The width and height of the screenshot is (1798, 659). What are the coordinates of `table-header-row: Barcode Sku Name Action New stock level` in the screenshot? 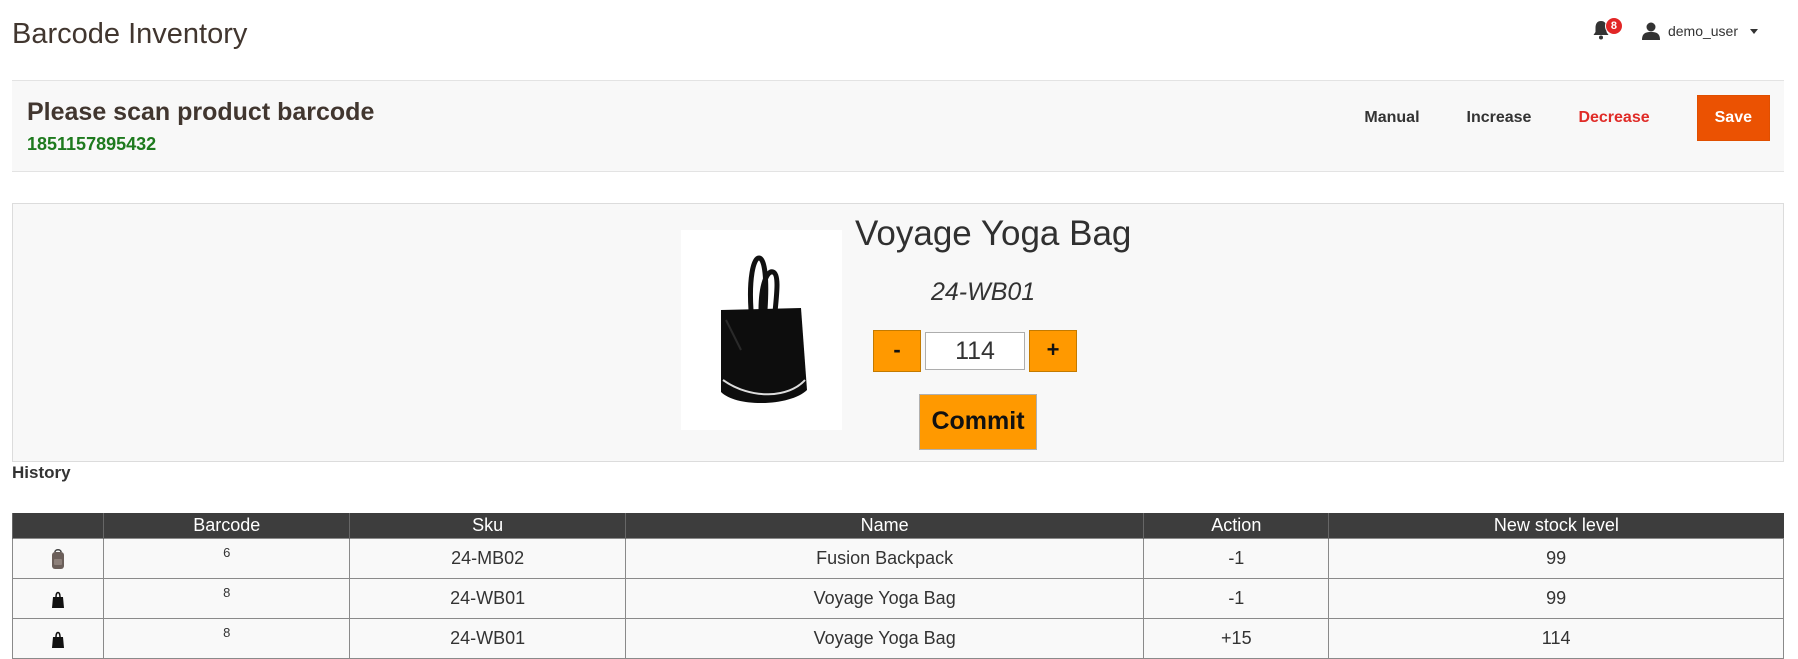 It's located at (898, 526).